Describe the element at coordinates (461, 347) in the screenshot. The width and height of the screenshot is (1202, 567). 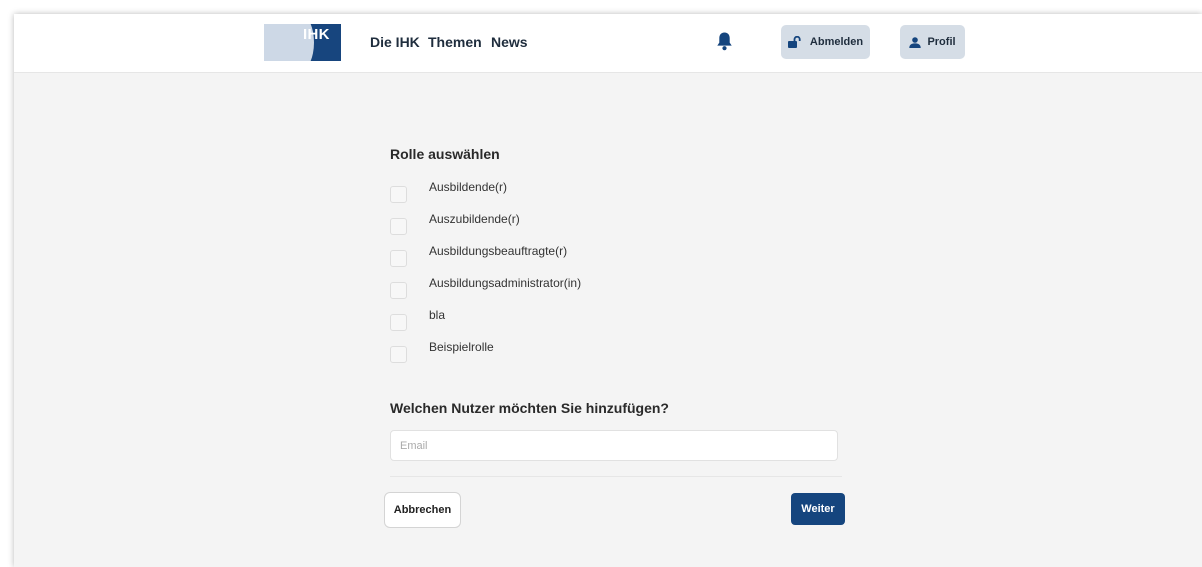
I see `checkbox-label-beispielrolle: Beispielrolle` at that location.